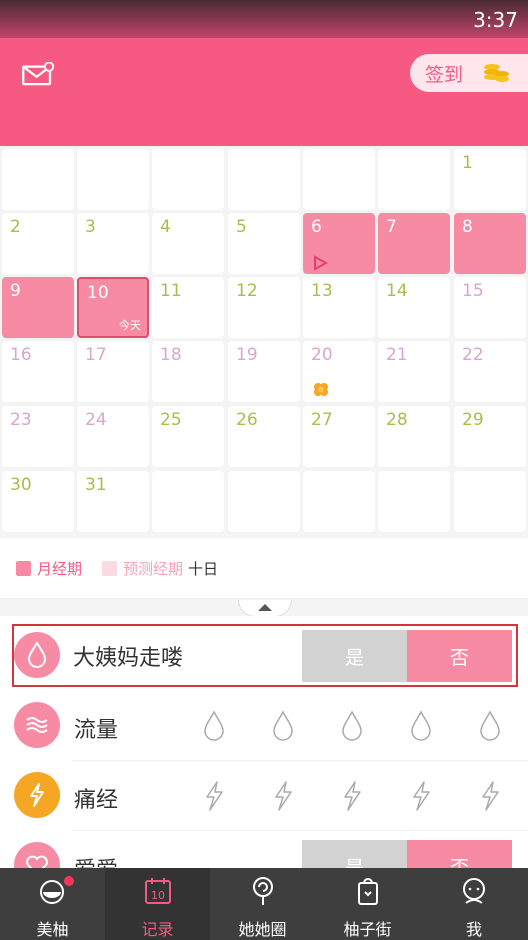 The height and width of the screenshot is (940, 528). I want to click on day-number: 31, so click(96, 485).